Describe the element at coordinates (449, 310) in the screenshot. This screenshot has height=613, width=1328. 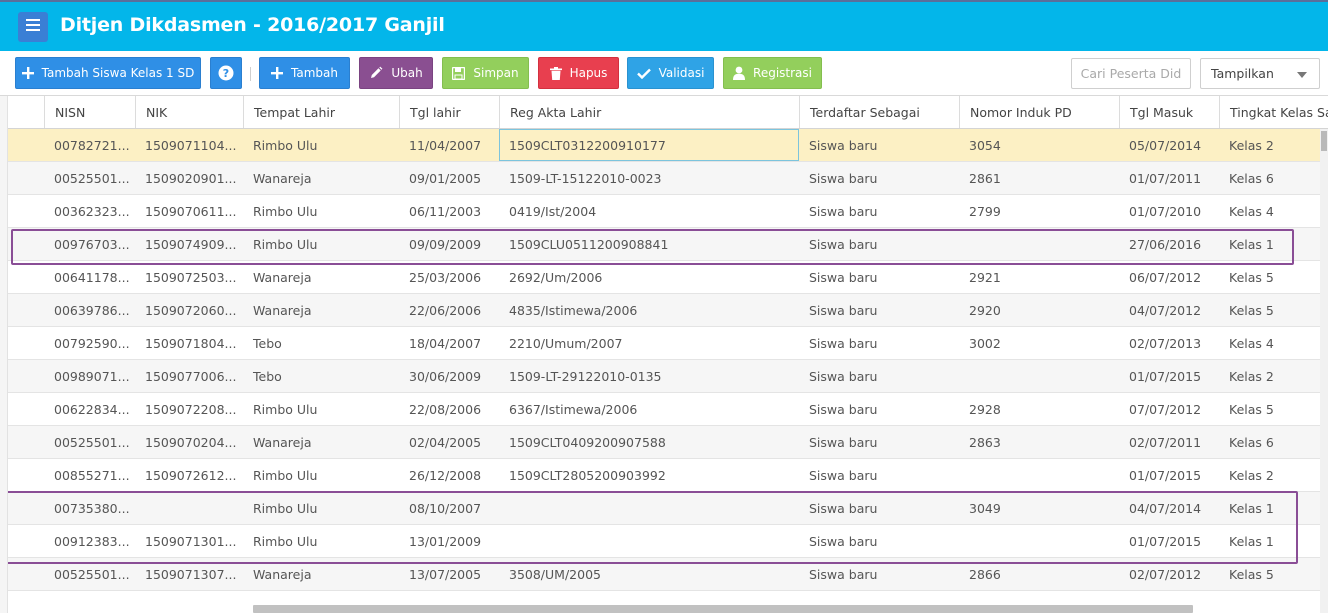
I see `cell-tgl-lahir: 22/06/2006` at that location.